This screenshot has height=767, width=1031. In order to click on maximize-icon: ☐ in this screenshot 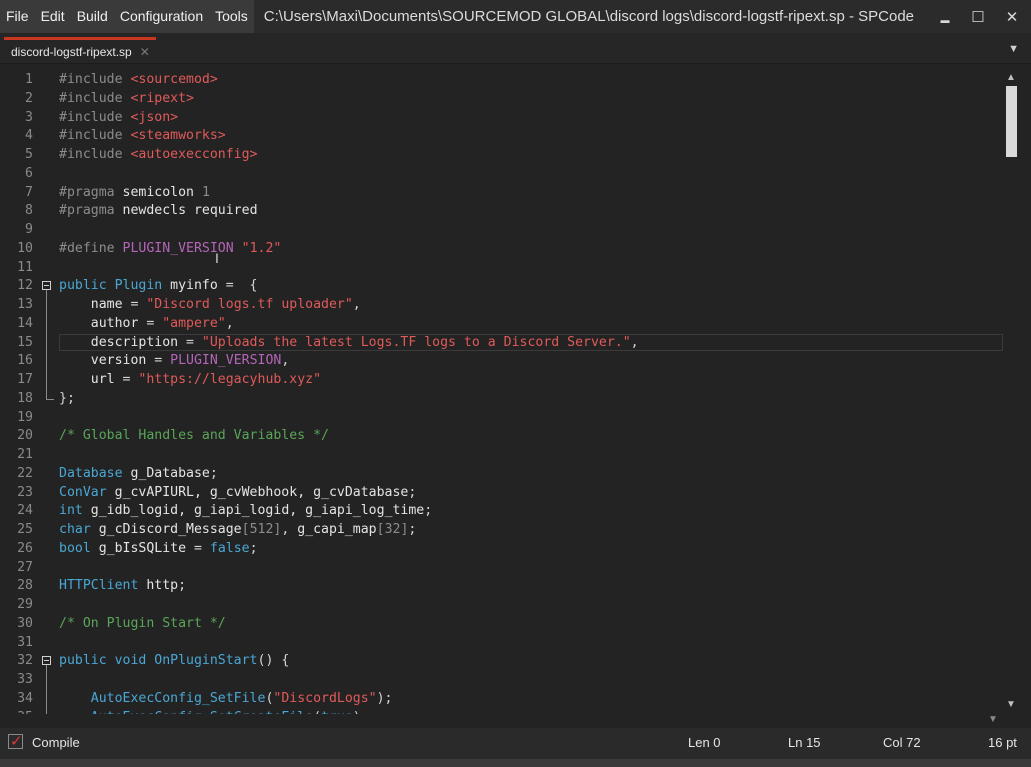, I will do `click(978, 16)`.